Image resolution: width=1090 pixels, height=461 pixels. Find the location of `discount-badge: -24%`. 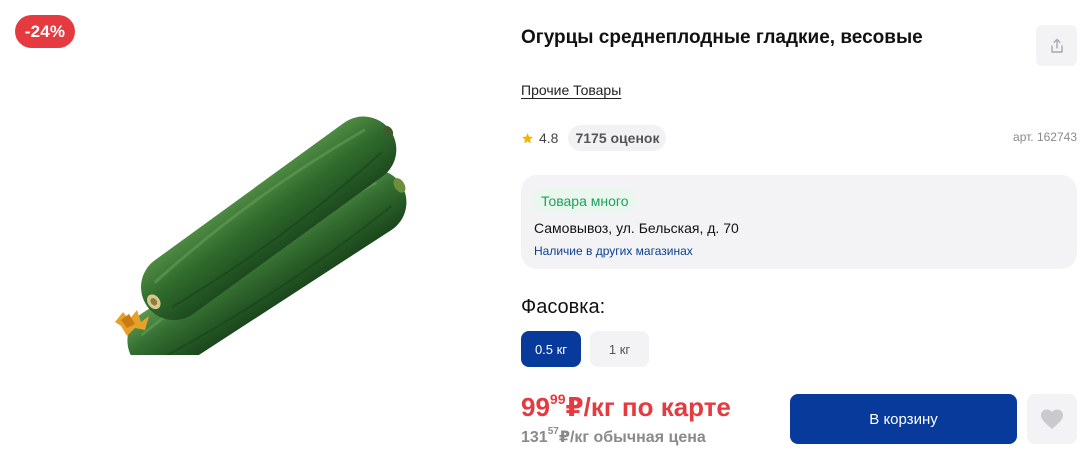

discount-badge: -24% is located at coordinates (45, 31).